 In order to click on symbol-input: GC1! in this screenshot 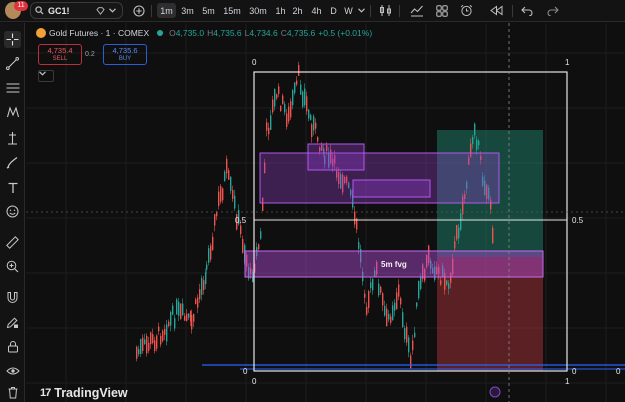, I will do `click(59, 11)`.